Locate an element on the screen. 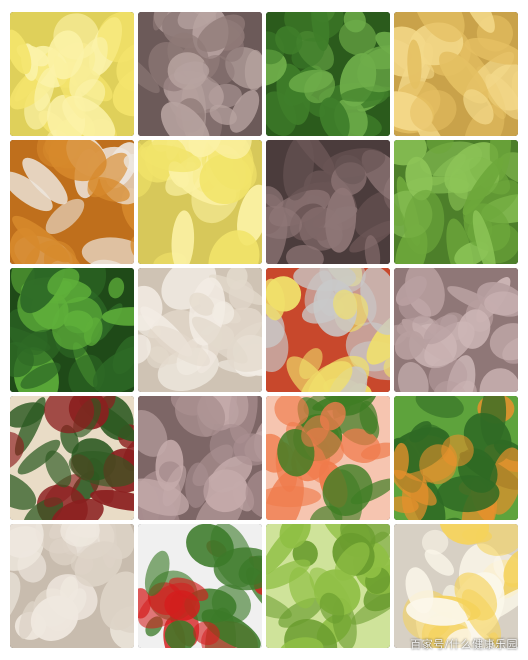  bento-tray-tile-image is located at coordinates (328, 330).